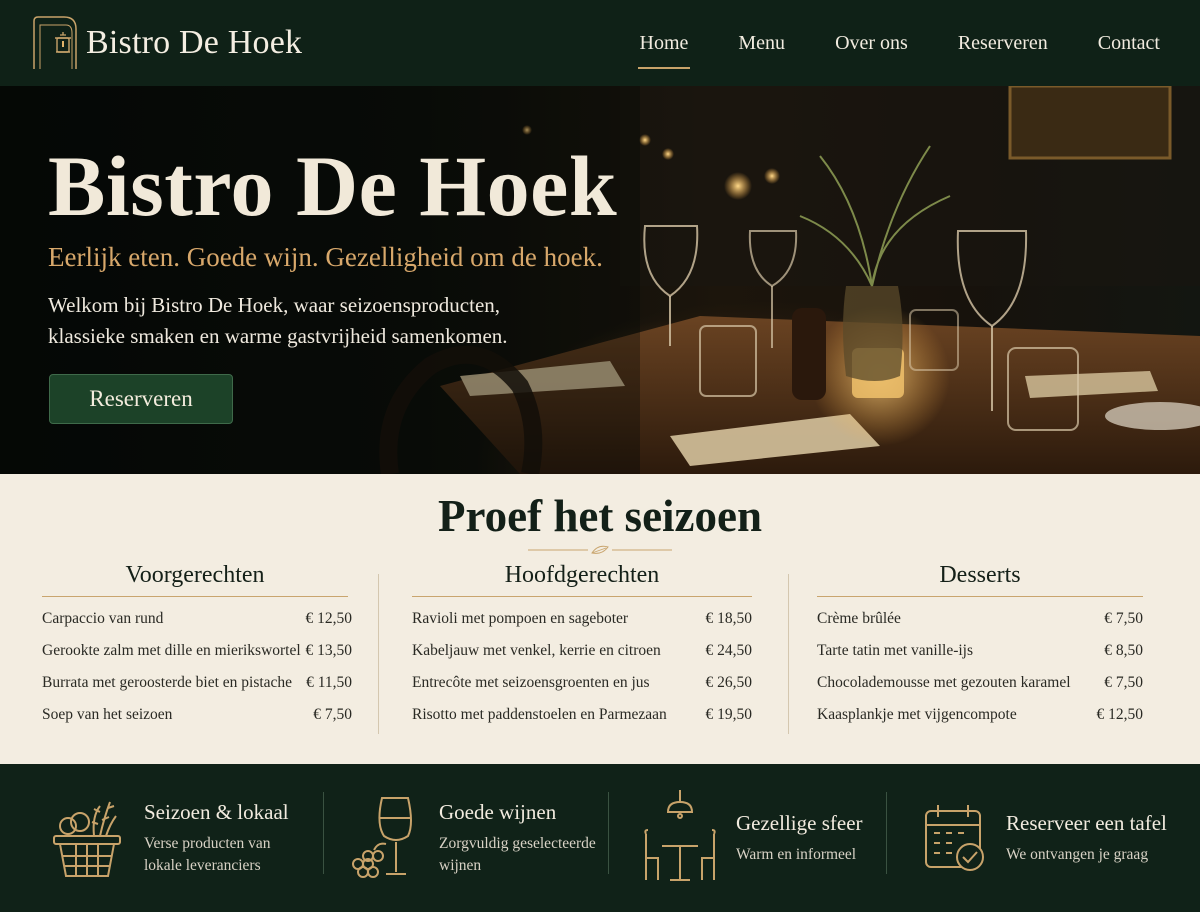 This screenshot has height=912, width=1200. What do you see at coordinates (202, 865) in the screenshot?
I see `feature-desc-line: lokale leveranciers` at bounding box center [202, 865].